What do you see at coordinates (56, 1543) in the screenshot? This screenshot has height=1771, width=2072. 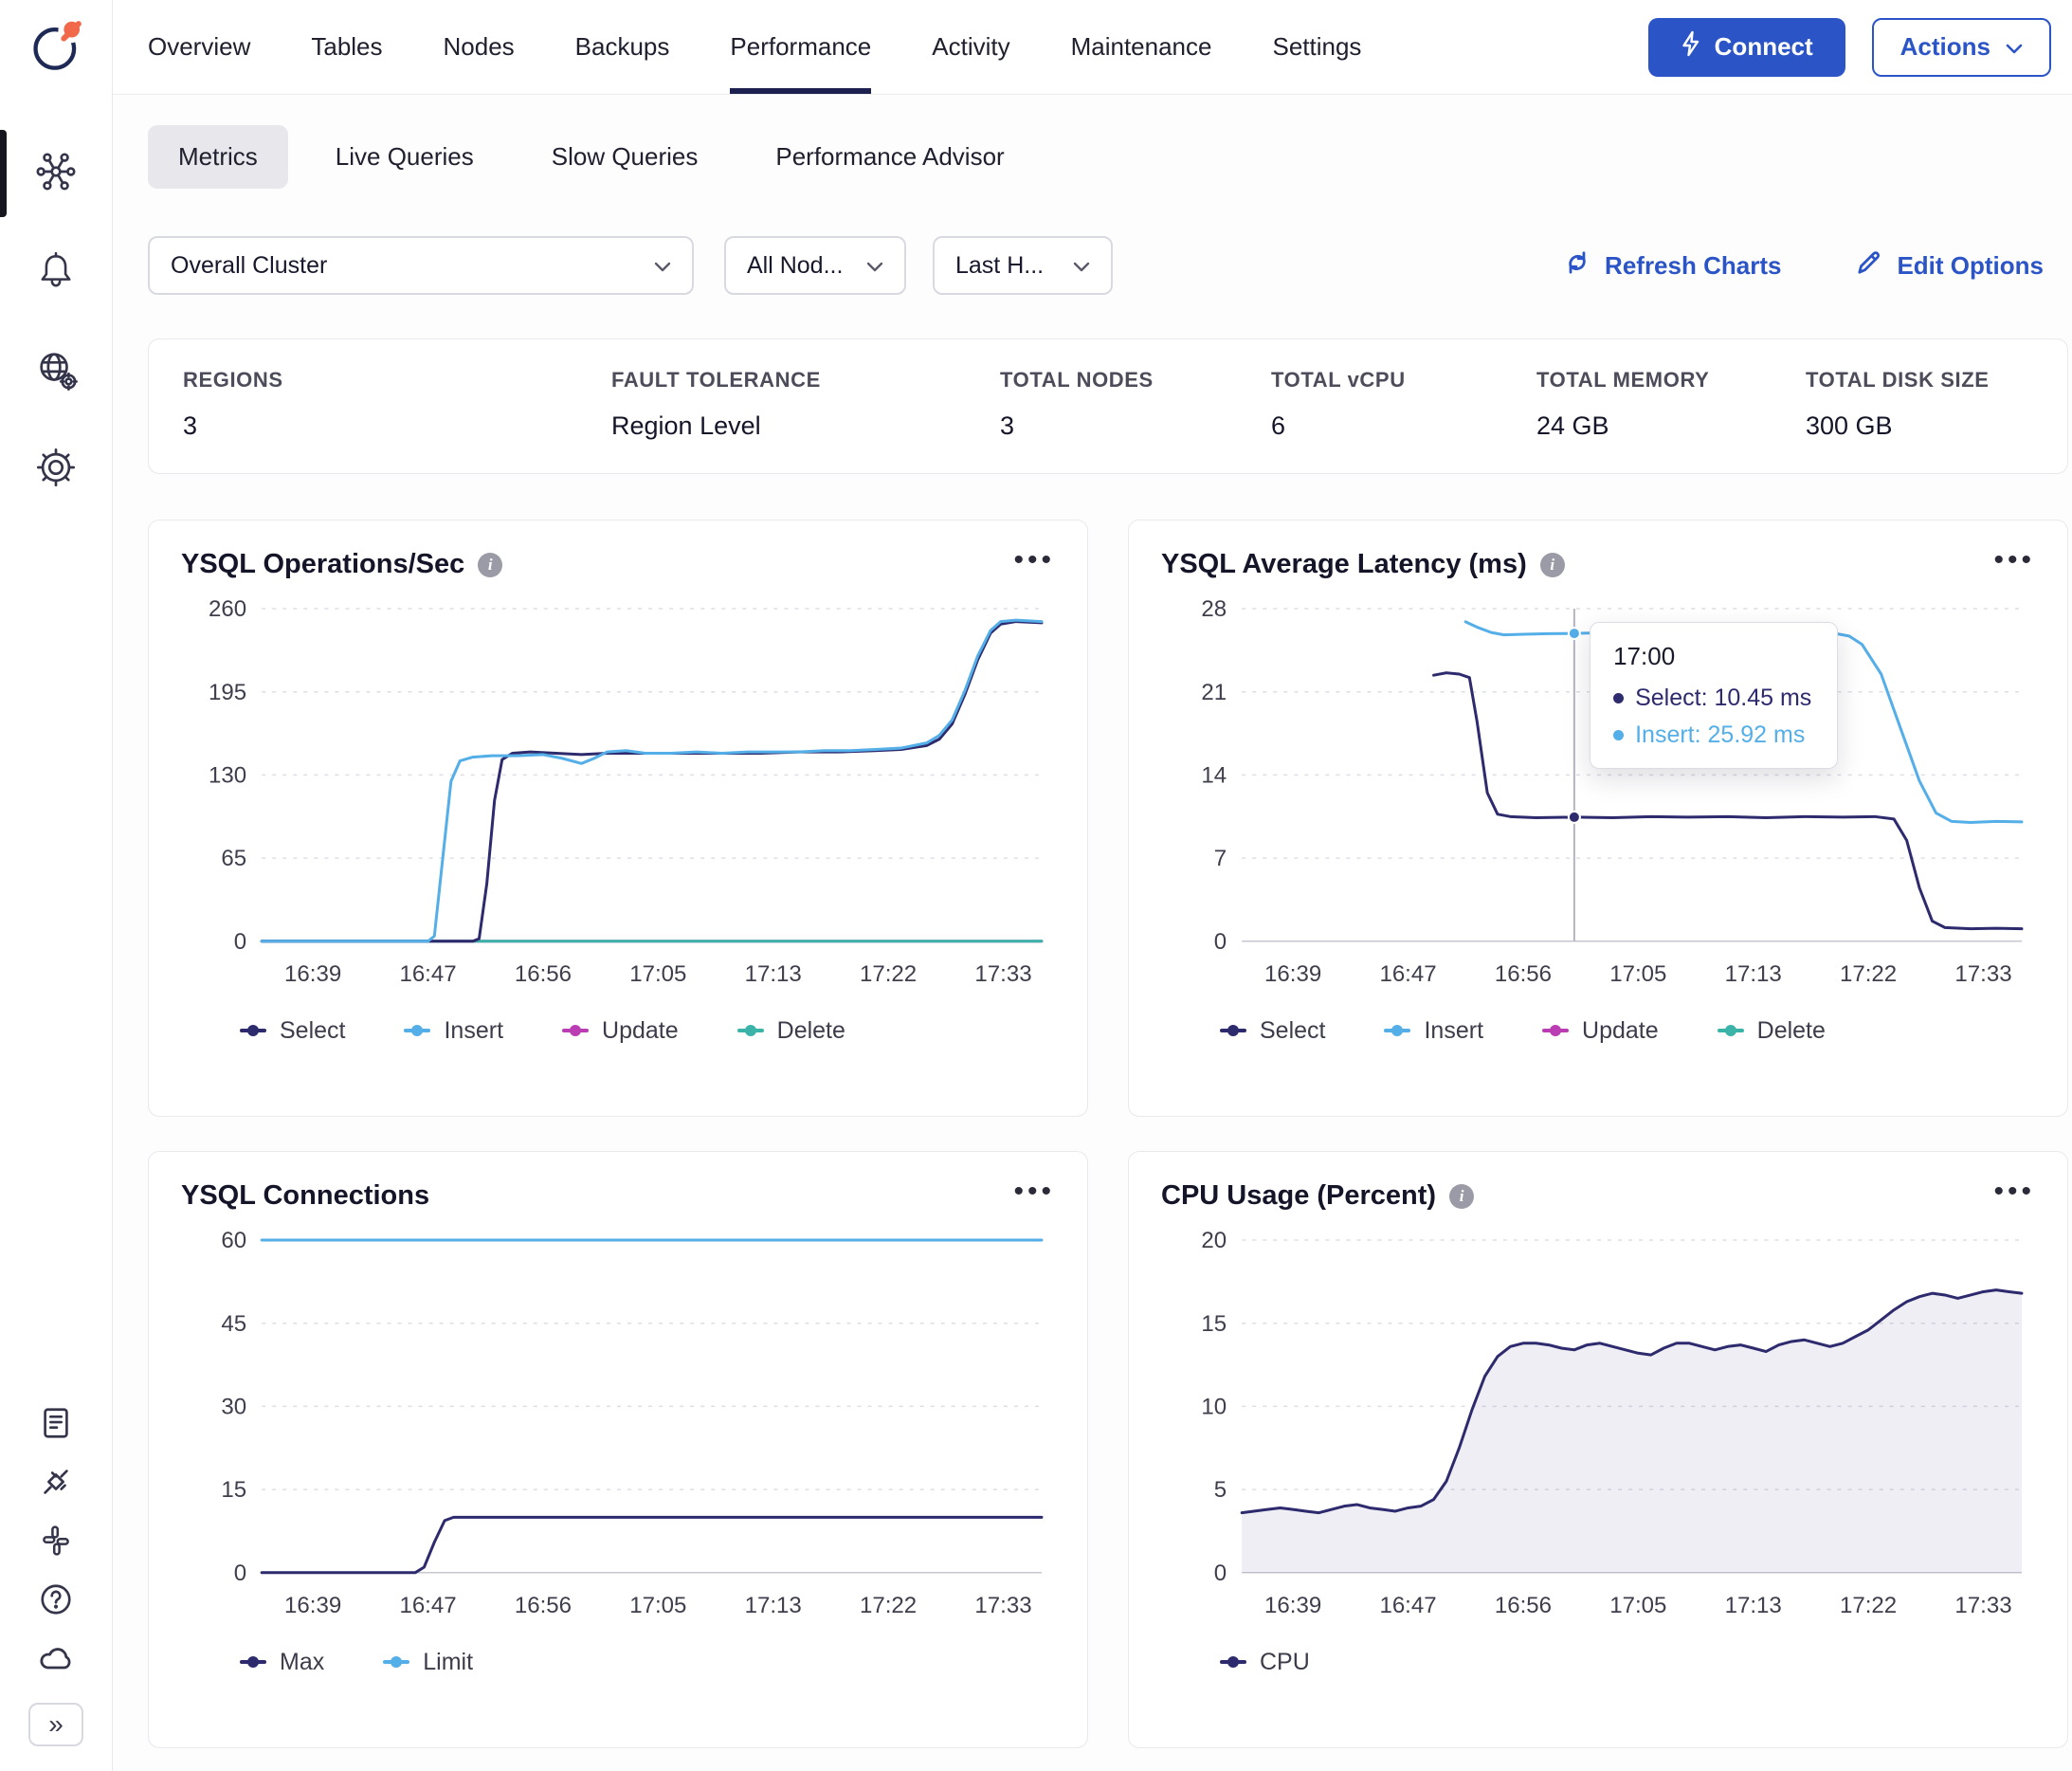 I see `sidebar-item-slack` at bounding box center [56, 1543].